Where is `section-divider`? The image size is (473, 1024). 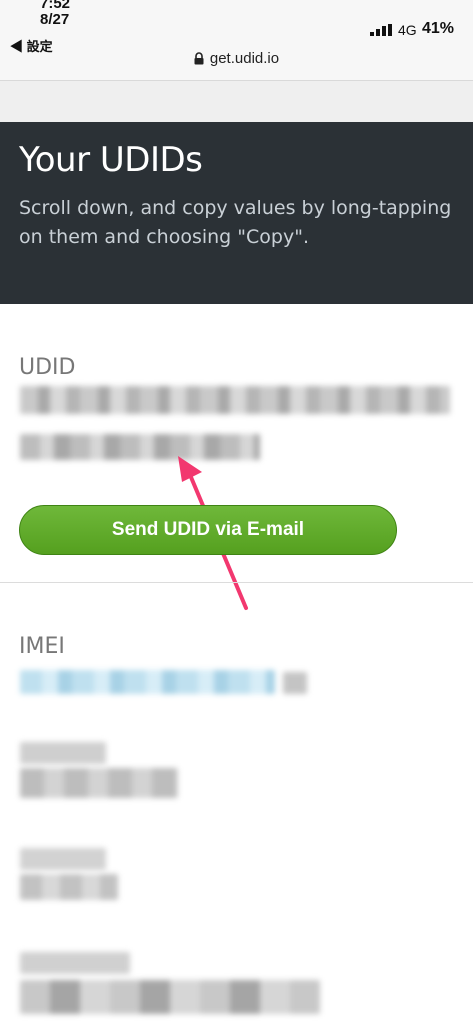
section-divider is located at coordinates (236, 582).